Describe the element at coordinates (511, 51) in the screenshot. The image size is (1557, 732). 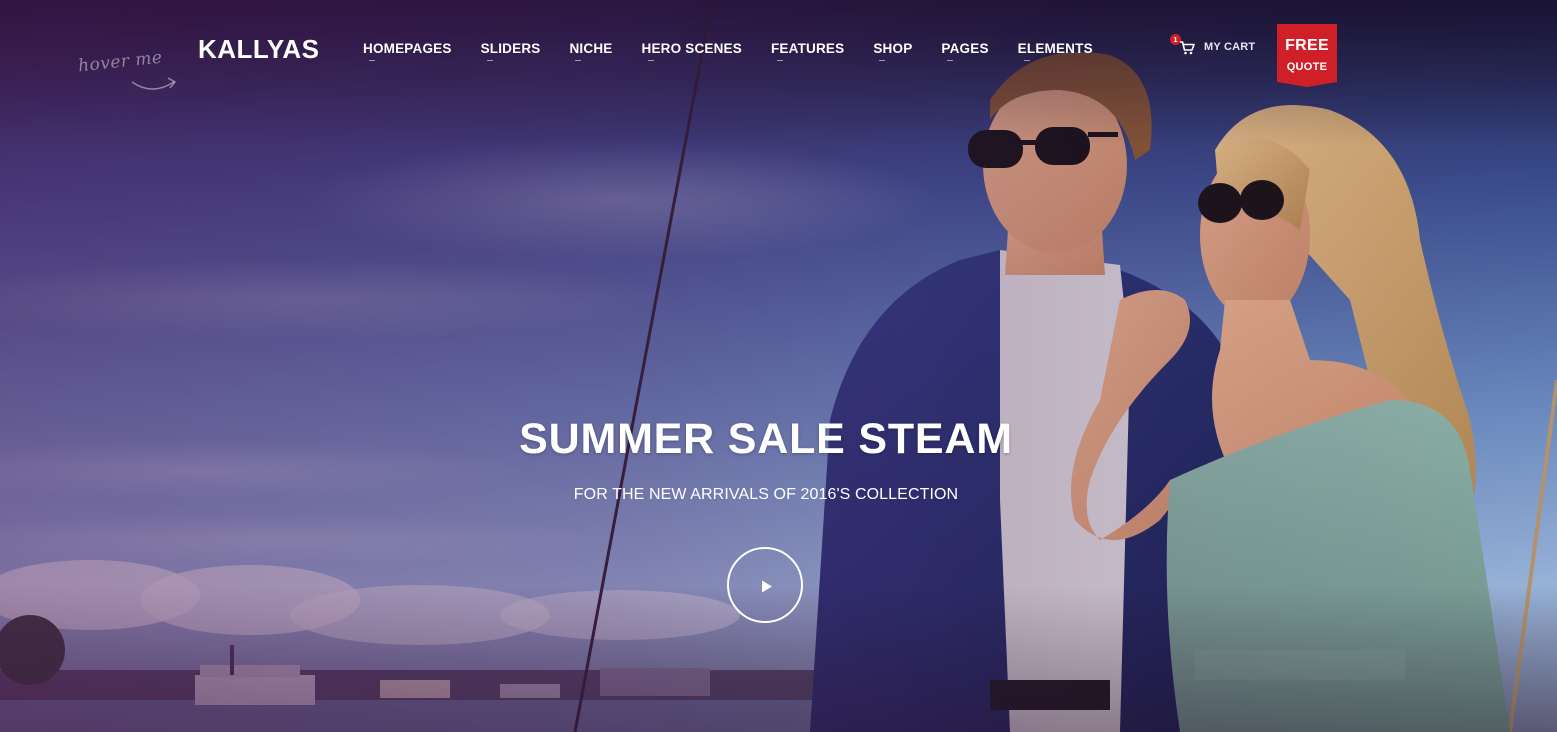
I see `nav-item-sliders: SLIDERS` at that location.